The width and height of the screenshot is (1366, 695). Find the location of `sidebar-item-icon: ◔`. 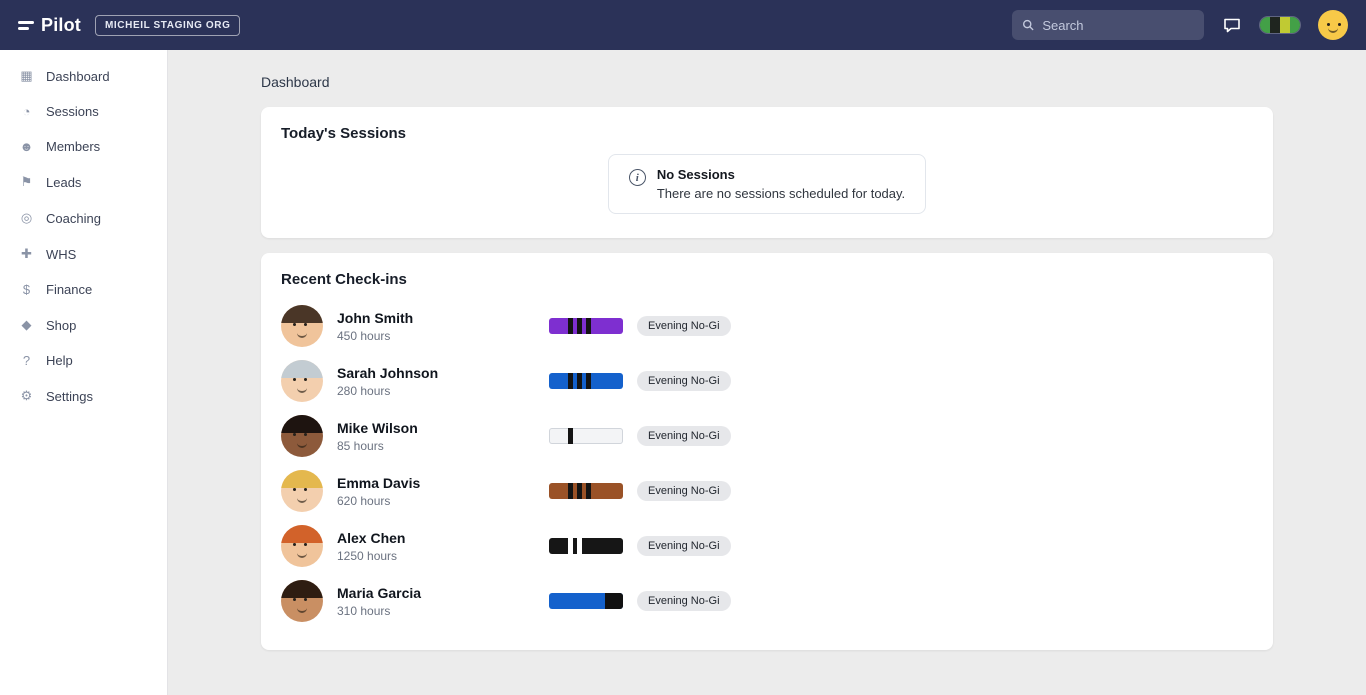

sidebar-item-icon: ◔ is located at coordinates (26, 111).